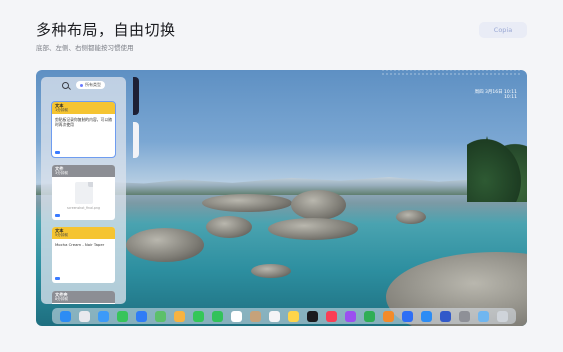 Image resolution: width=563 pixels, height=352 pixels. What do you see at coordinates (502, 316) in the screenshot?
I see `trash-icon` at bounding box center [502, 316].